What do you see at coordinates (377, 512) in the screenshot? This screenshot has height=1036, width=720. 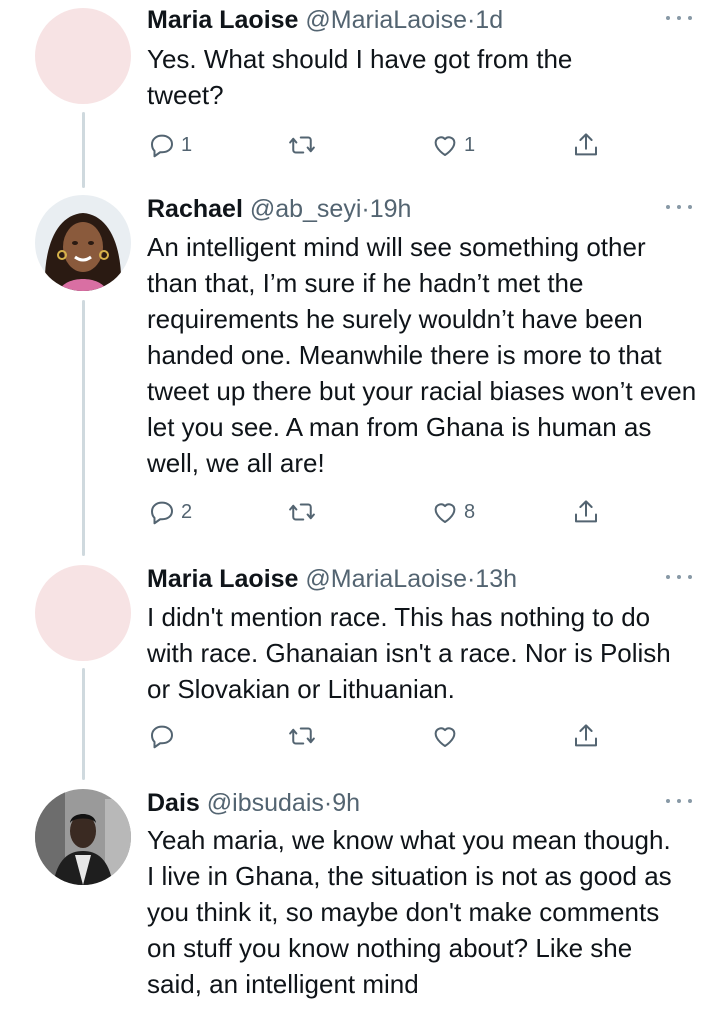 I see `action-bar: 2 8` at bounding box center [377, 512].